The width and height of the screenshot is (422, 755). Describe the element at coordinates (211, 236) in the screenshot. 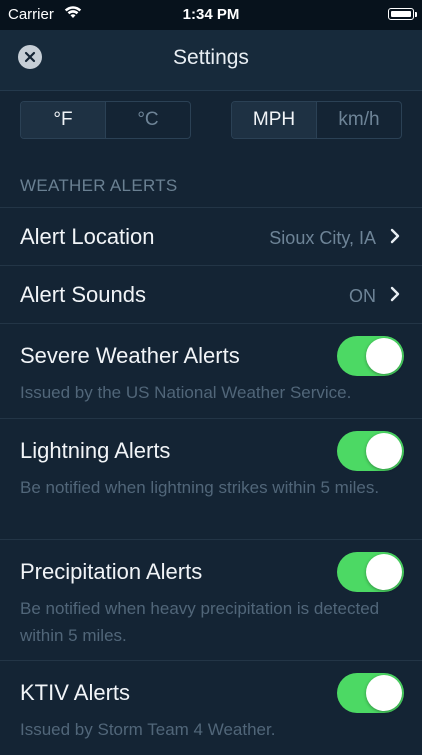

I see `alert-location-row: Alert Location Sioux City, IA` at that location.